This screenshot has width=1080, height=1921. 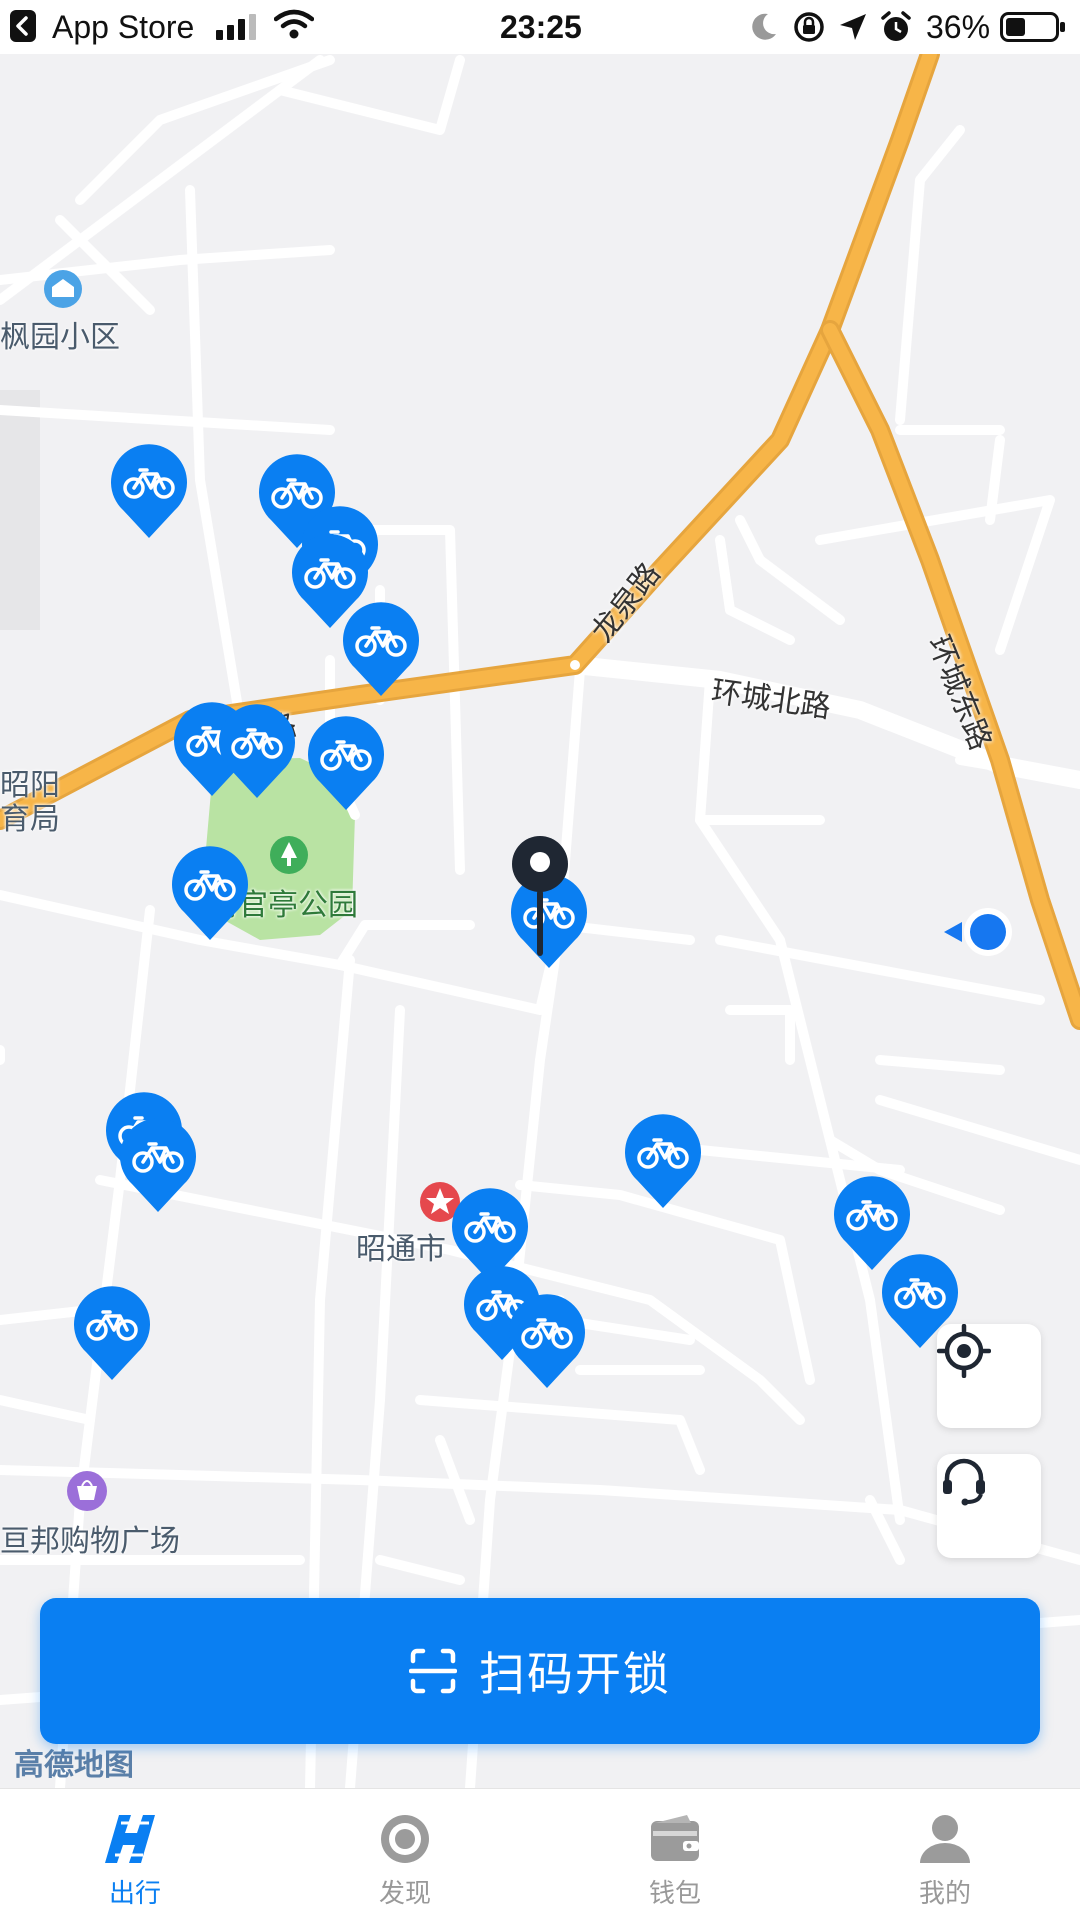 I want to click on map-attribution: 高德地图, so click(x=74, y=1765).